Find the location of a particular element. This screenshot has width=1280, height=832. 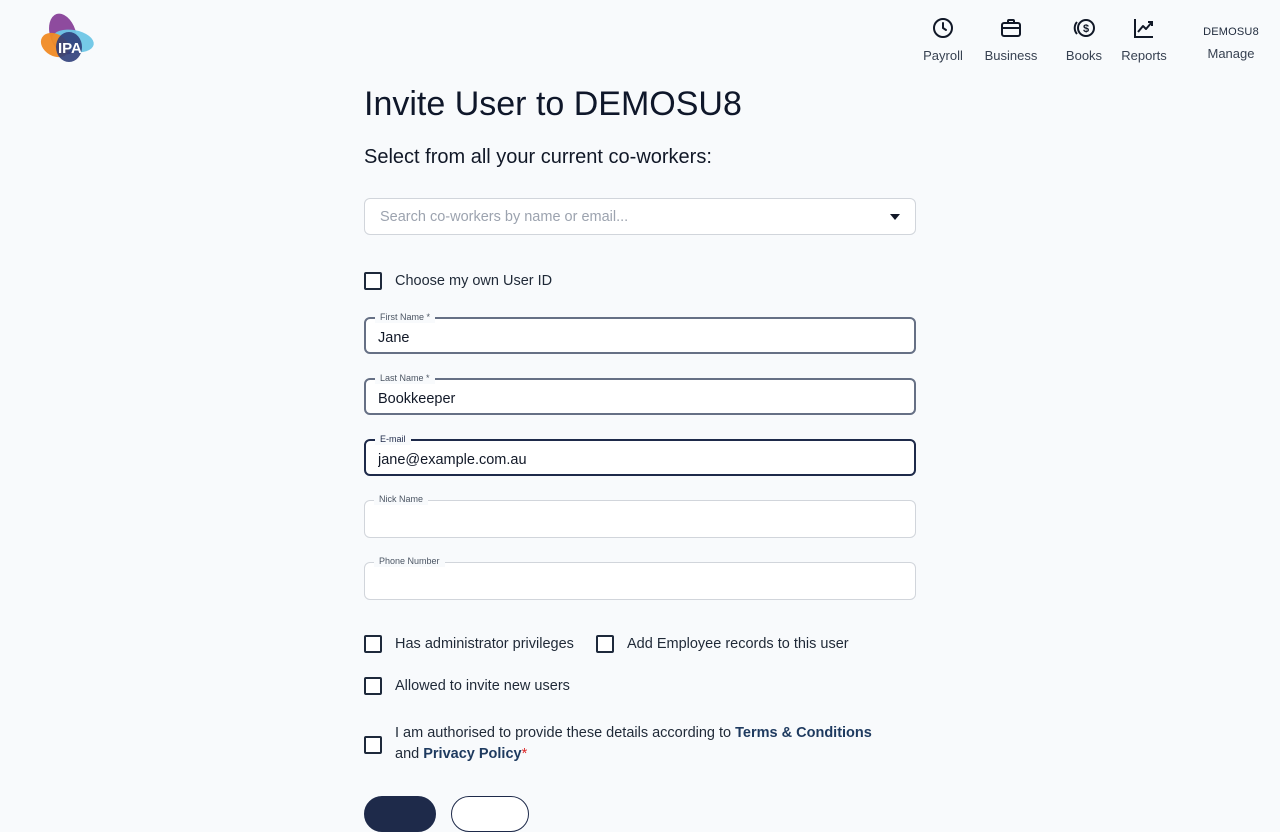

admin-privileges-option: Has administrator privileges is located at coordinates (469, 644).